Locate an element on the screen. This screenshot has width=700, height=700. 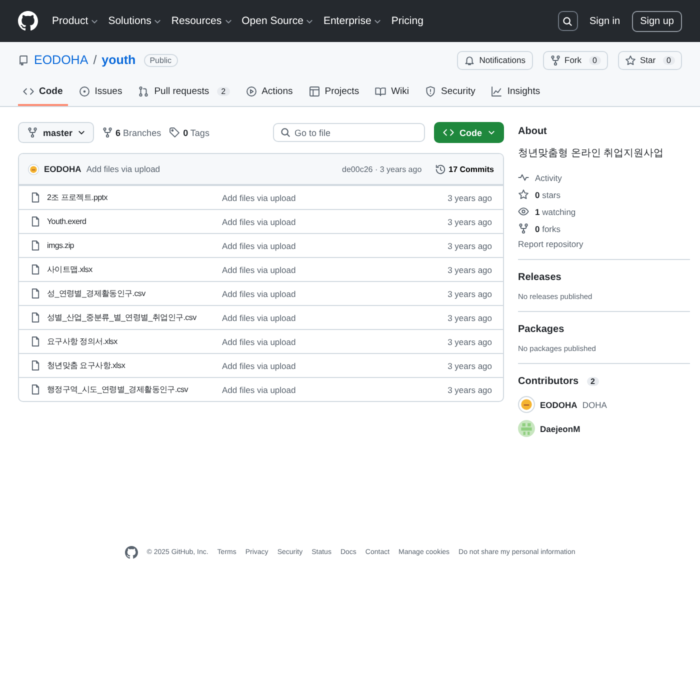
repo-owner-link: EODOHA is located at coordinates (61, 60).